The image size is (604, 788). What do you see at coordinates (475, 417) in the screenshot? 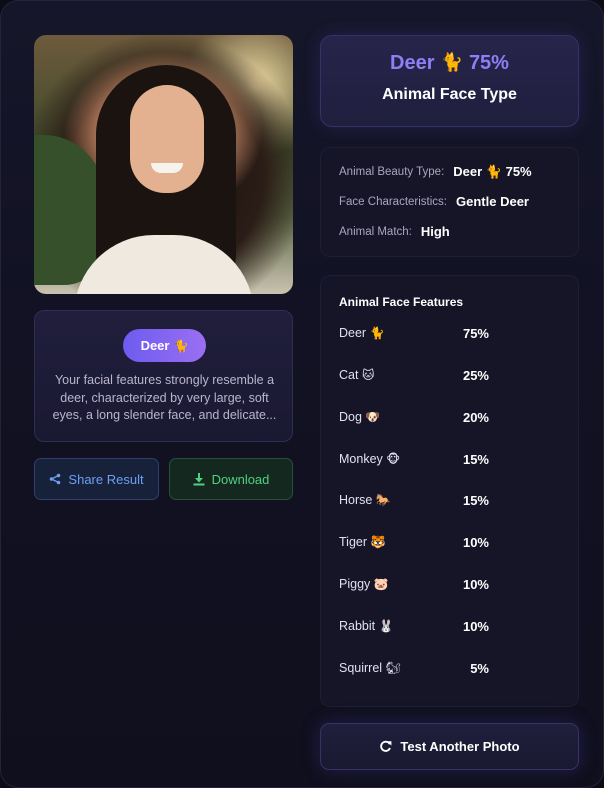
I see `feature-value: 20%` at bounding box center [475, 417].